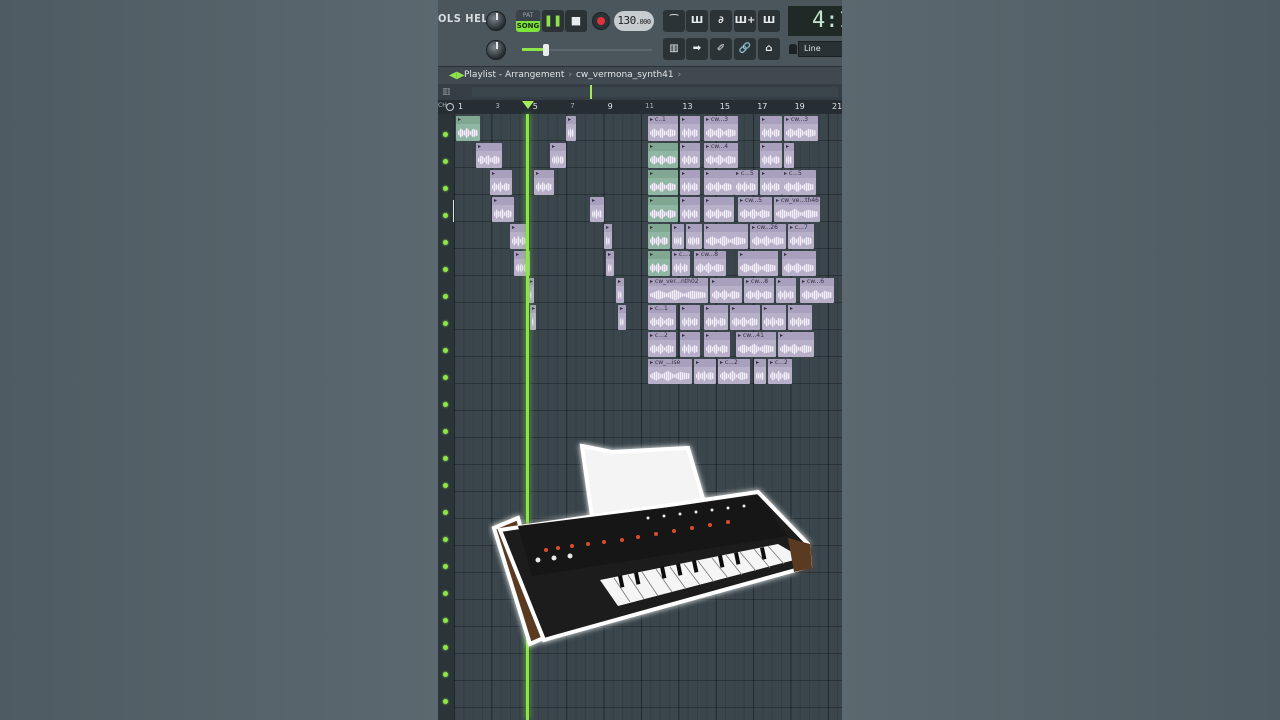 The height and width of the screenshot is (720, 1280). Describe the element at coordinates (756, 344) in the screenshot. I see `audio-clip: ▸ cw...41` at that location.